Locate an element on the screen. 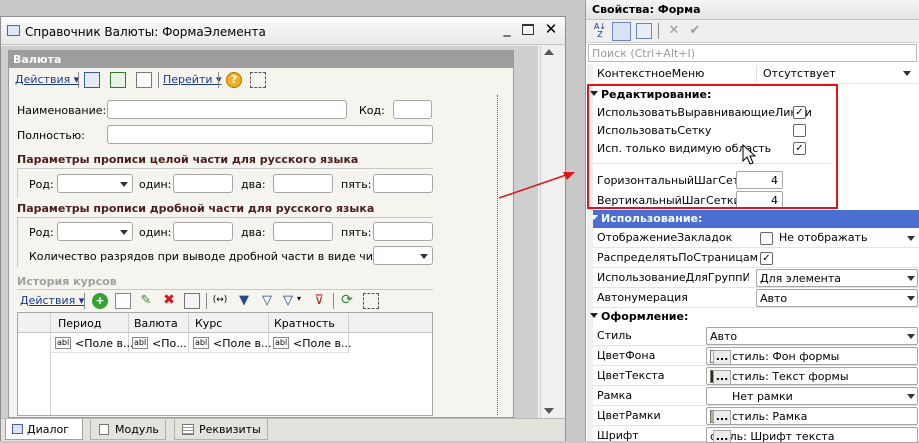 The width and height of the screenshot is (919, 443). history-toolbar: Действия ▾ + ✎ ✖ (↔) ▼ ▽ ▽ ▾ ⊽ ⟳ is located at coordinates (202, 301).